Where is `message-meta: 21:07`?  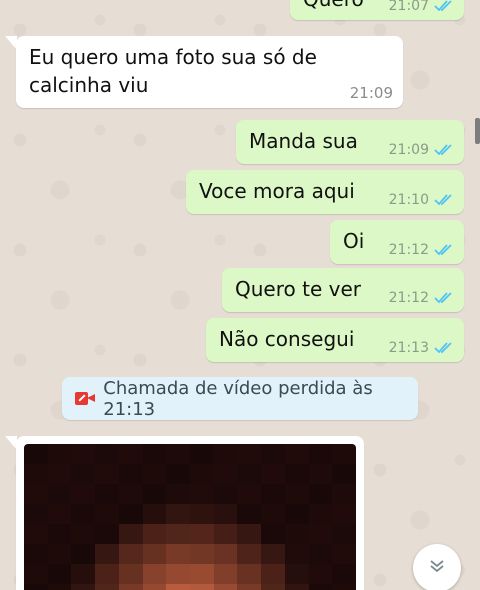
message-meta: 21:07 is located at coordinates (421, 6).